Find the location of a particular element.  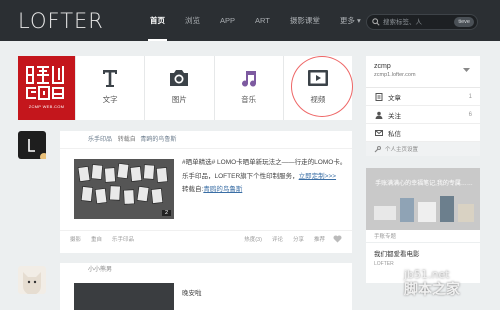

repost-source-link: 青鸥的鸟鲁斯 is located at coordinates (222, 189).